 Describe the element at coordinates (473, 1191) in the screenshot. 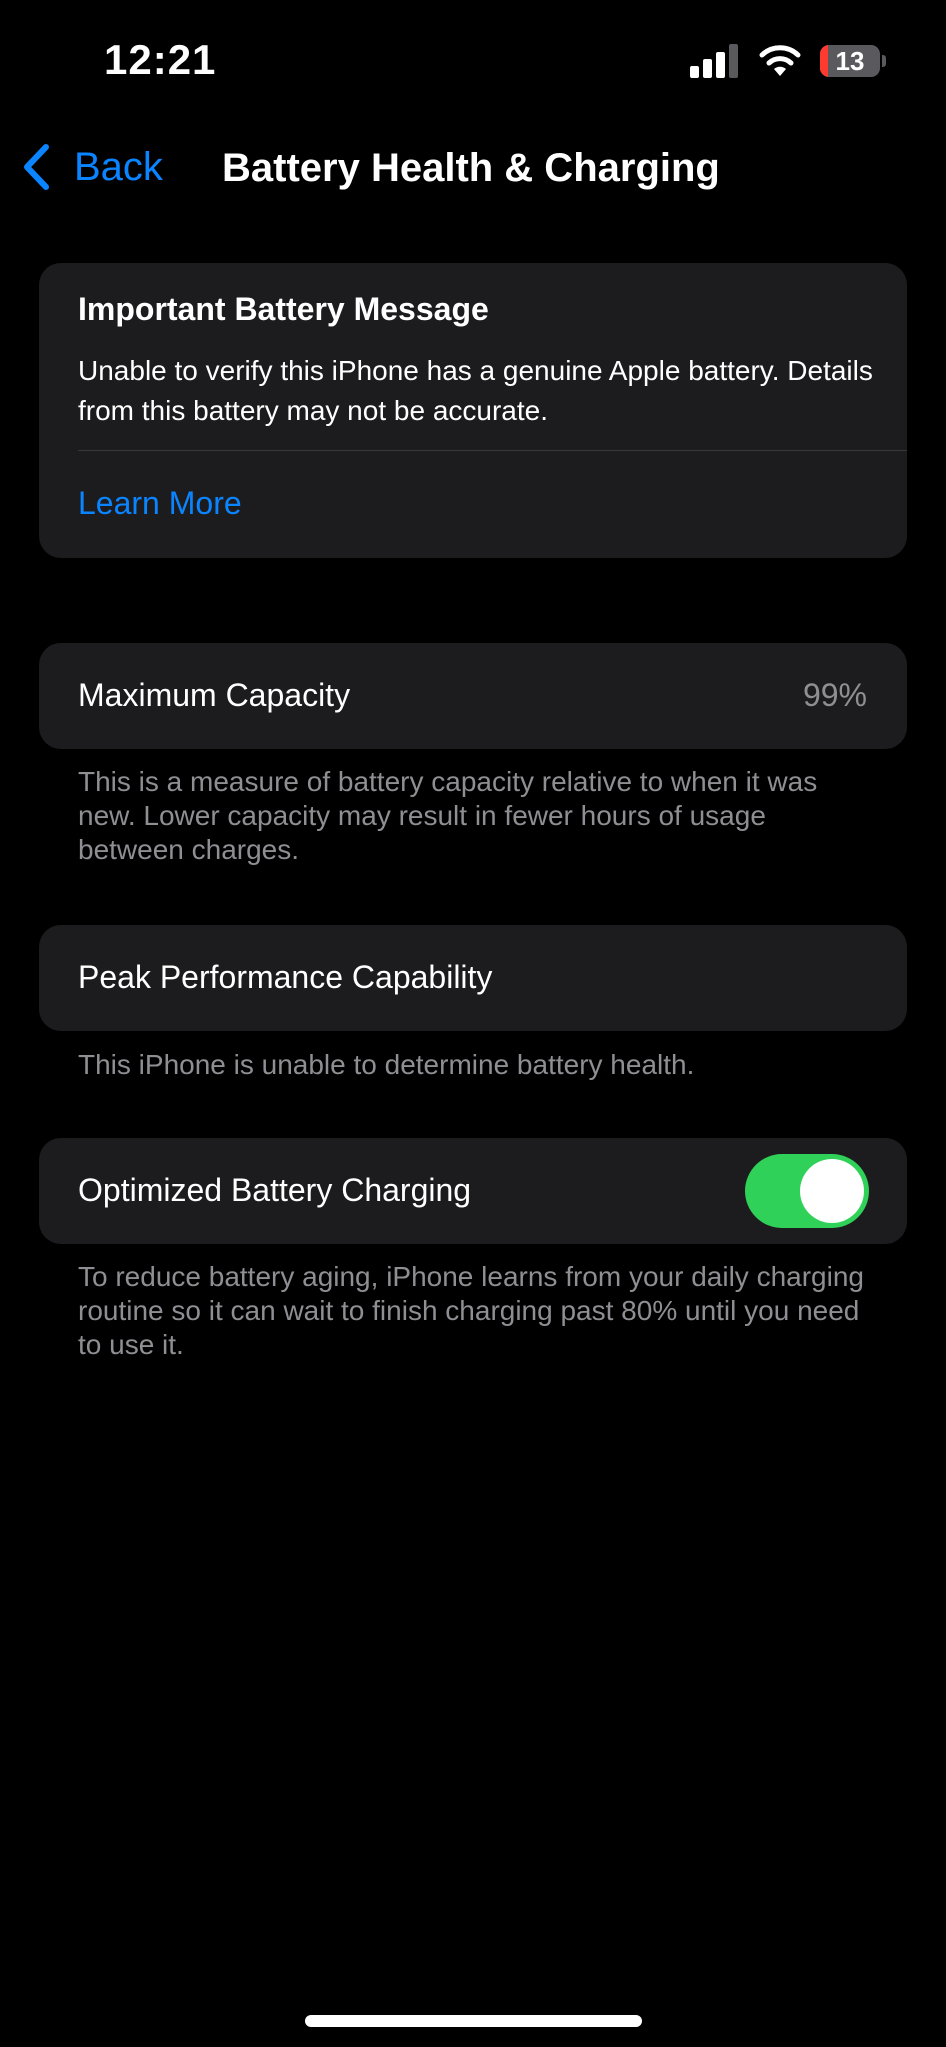

I see `optimized-charging-row: Optimized Battery Charging` at that location.